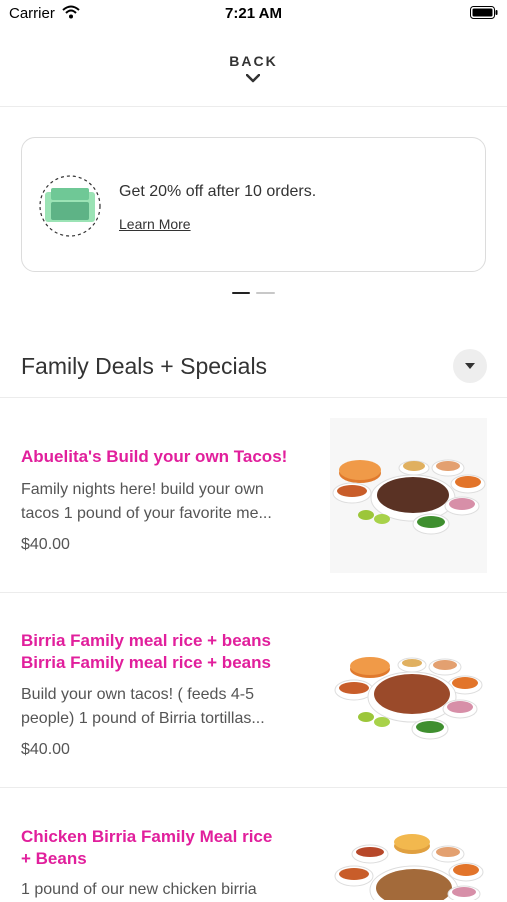  What do you see at coordinates (155, 224) in the screenshot?
I see `learn-more-link: Learn More` at bounding box center [155, 224].